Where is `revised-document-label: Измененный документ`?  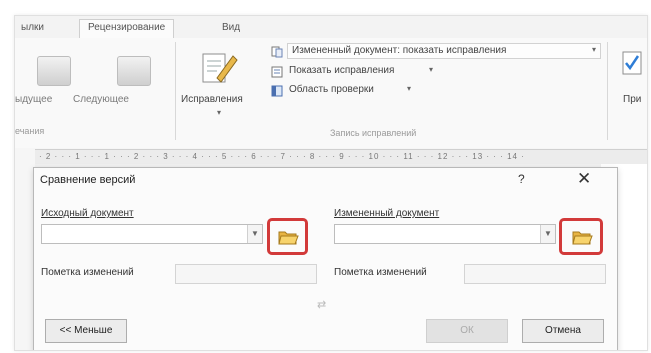
revised-document-label: Измененный документ is located at coordinates (387, 213).